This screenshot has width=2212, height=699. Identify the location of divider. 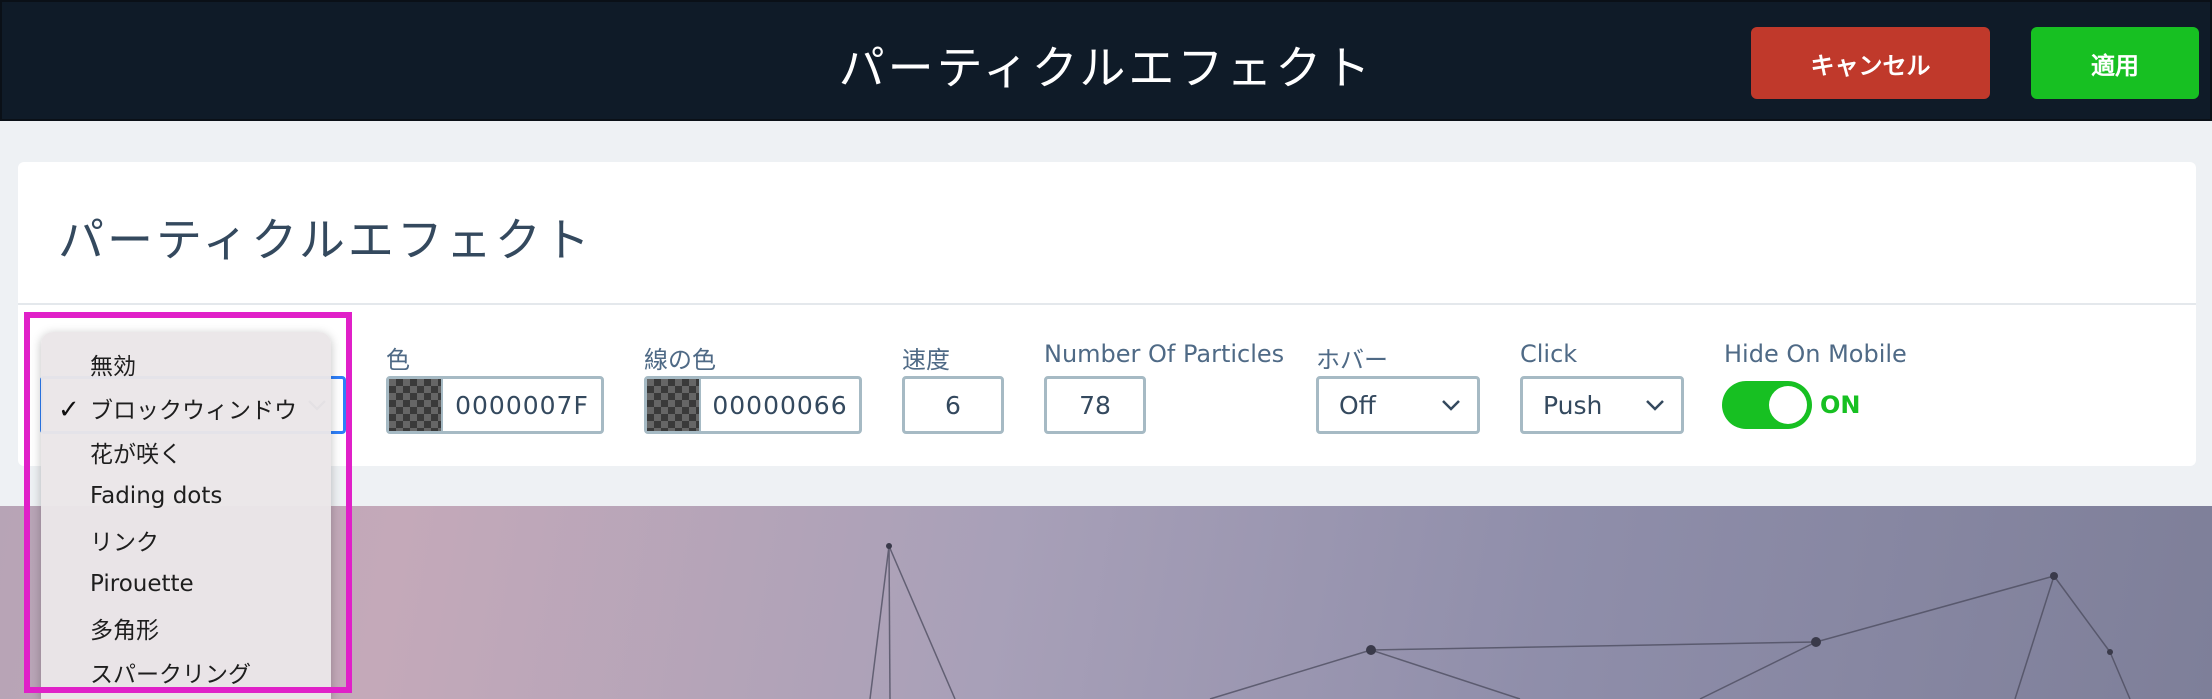
(1107, 304).